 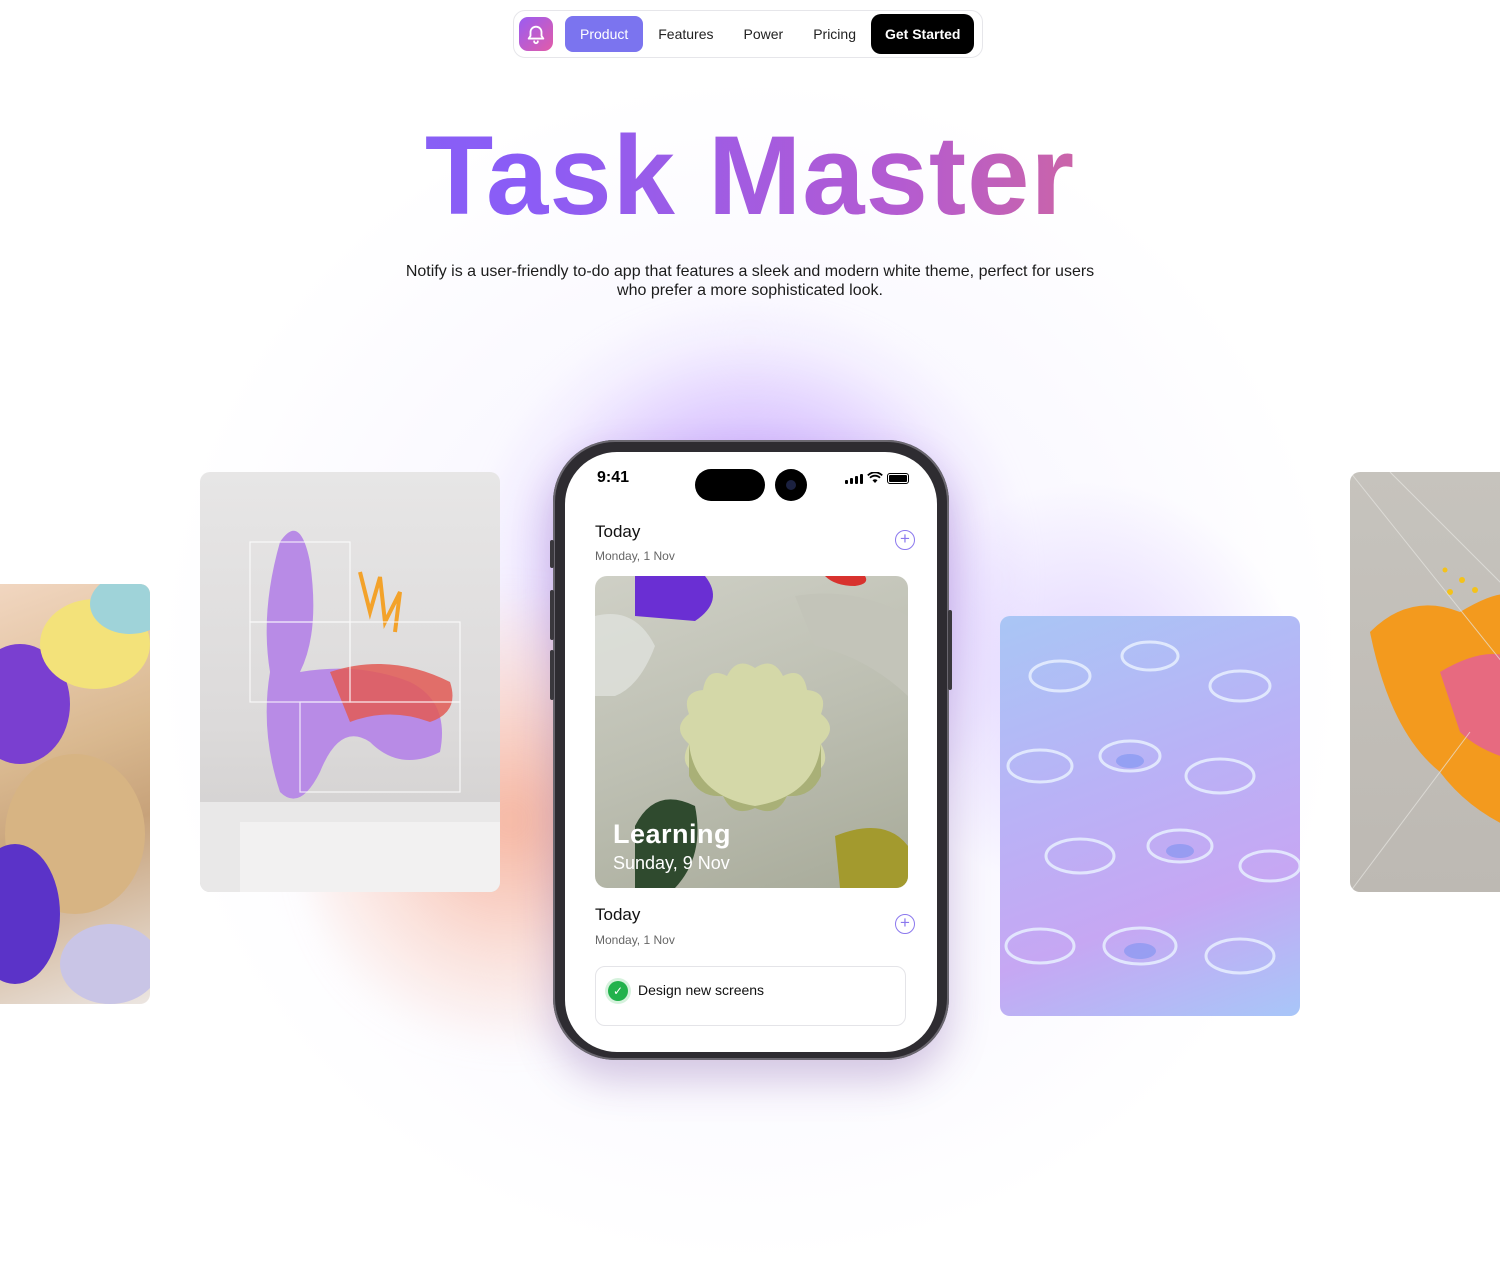 What do you see at coordinates (730, 485) in the screenshot?
I see `dynamic-island` at bounding box center [730, 485].